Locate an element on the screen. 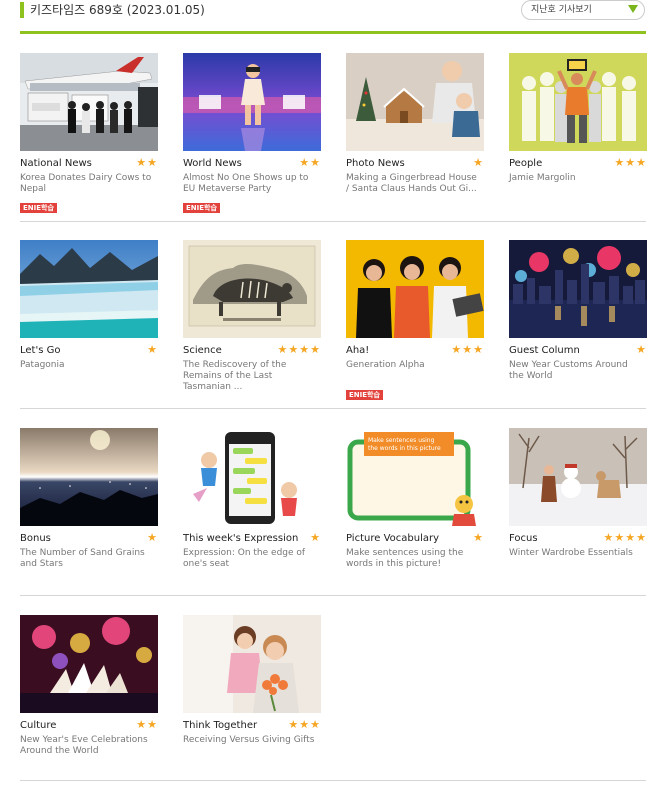 Image resolution: width=660 pixels, height=803 pixels. article-category: Science is located at coordinates (202, 350).